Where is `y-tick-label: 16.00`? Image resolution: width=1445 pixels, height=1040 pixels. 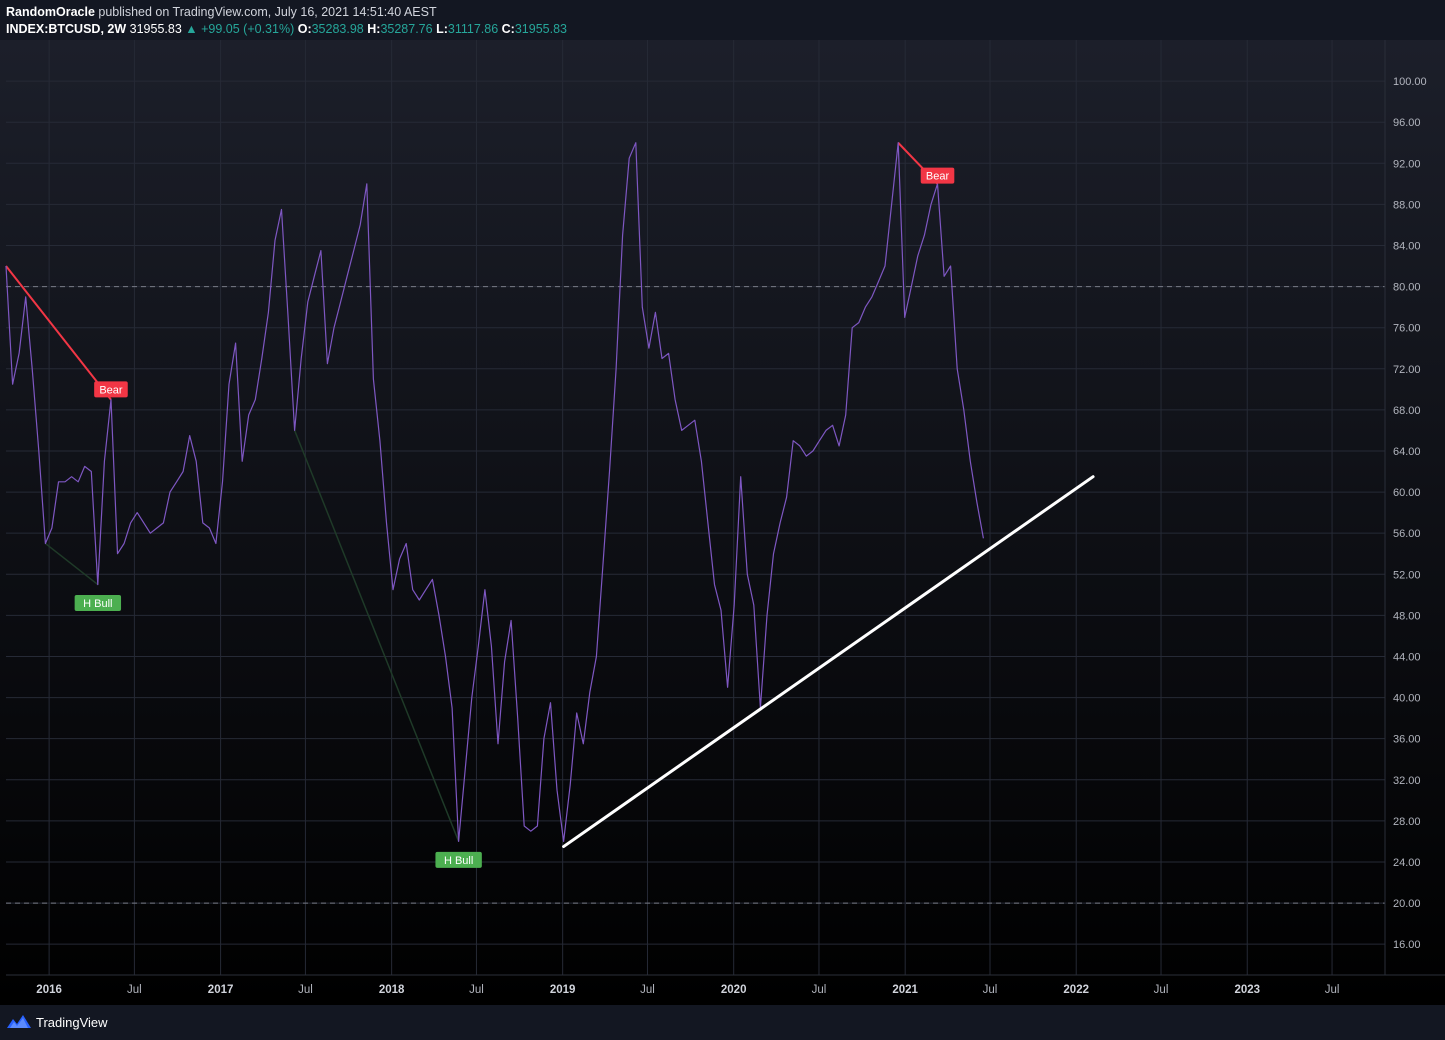 y-tick-label: 16.00 is located at coordinates (1407, 945).